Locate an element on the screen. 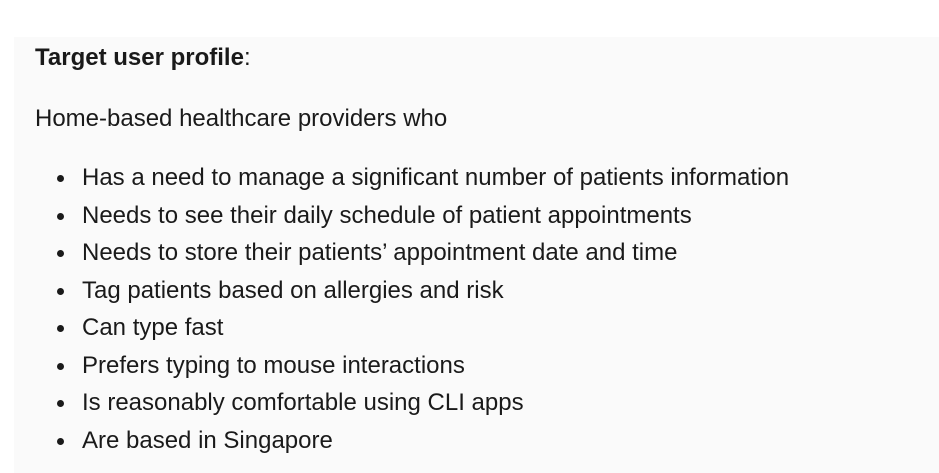  intro-paragraph: Home-based healthcare providers who is located at coordinates (241, 118).